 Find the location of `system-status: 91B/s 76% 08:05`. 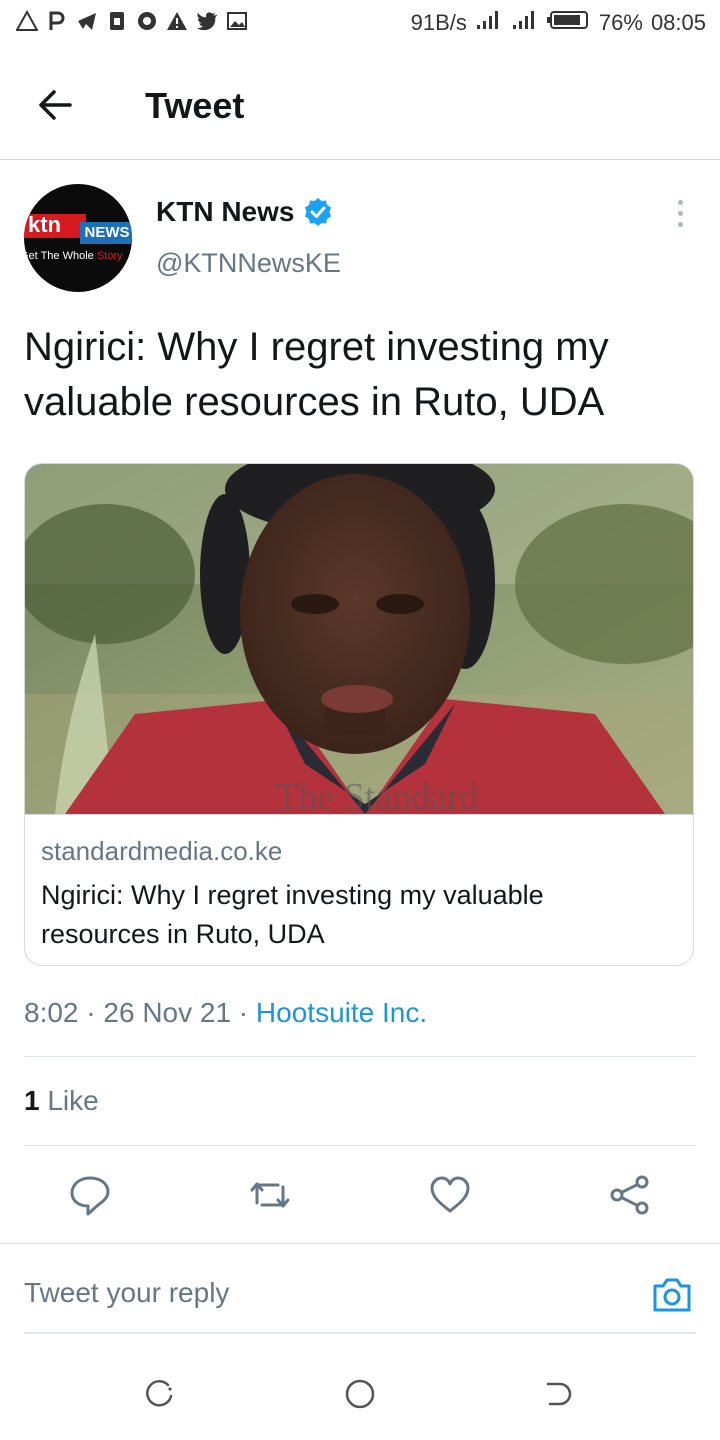

system-status: 91B/s 76% 08:05 is located at coordinates (558, 23).